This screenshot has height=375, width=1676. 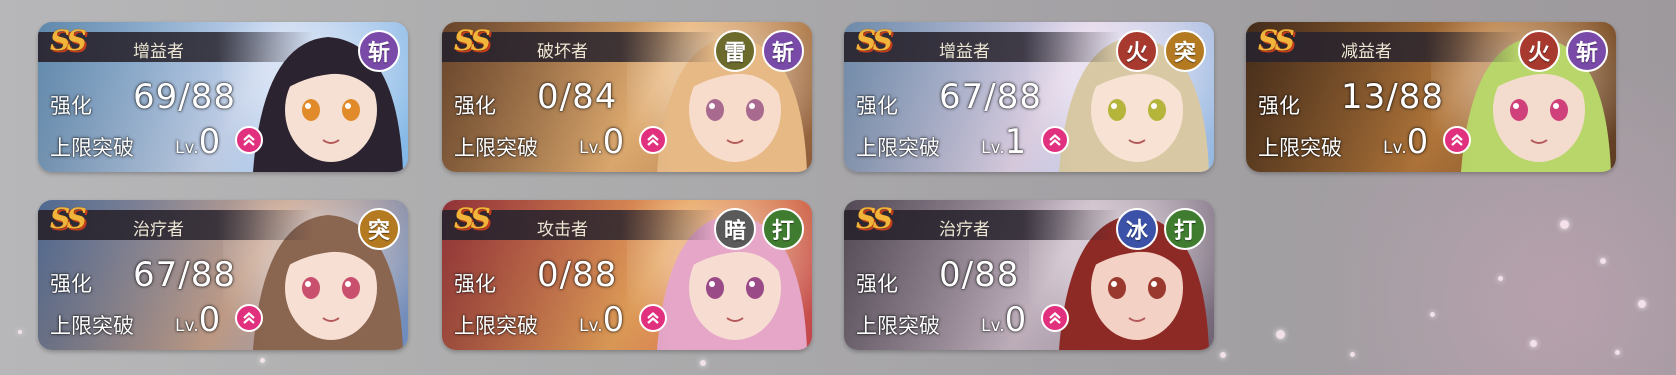 What do you see at coordinates (1137, 229) in the screenshot?
I see `element-badge: 冰` at bounding box center [1137, 229].